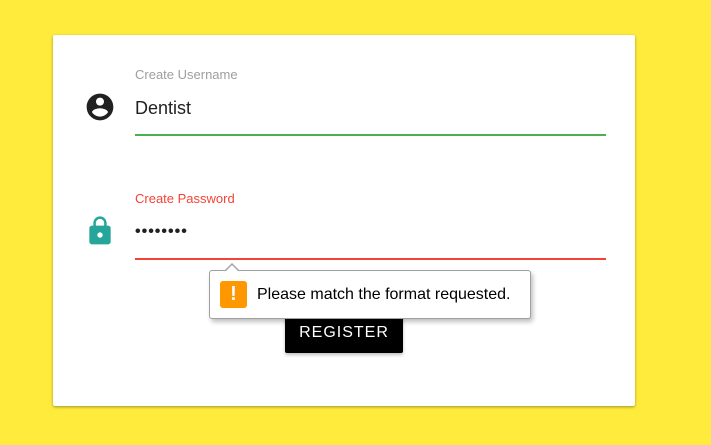  What do you see at coordinates (100, 230) in the screenshot?
I see `lock-icon` at bounding box center [100, 230].